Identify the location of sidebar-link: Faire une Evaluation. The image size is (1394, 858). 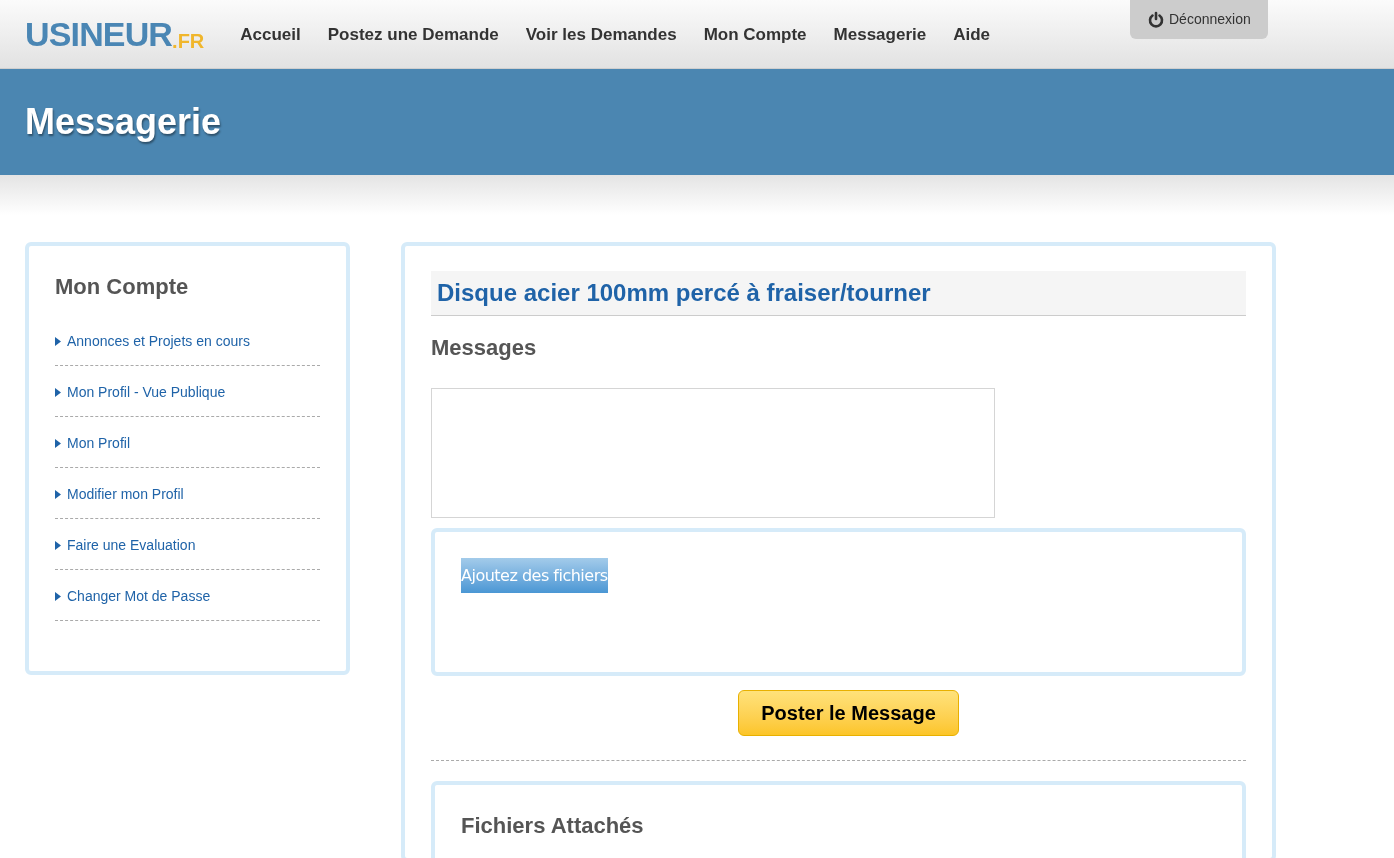
(187, 544).